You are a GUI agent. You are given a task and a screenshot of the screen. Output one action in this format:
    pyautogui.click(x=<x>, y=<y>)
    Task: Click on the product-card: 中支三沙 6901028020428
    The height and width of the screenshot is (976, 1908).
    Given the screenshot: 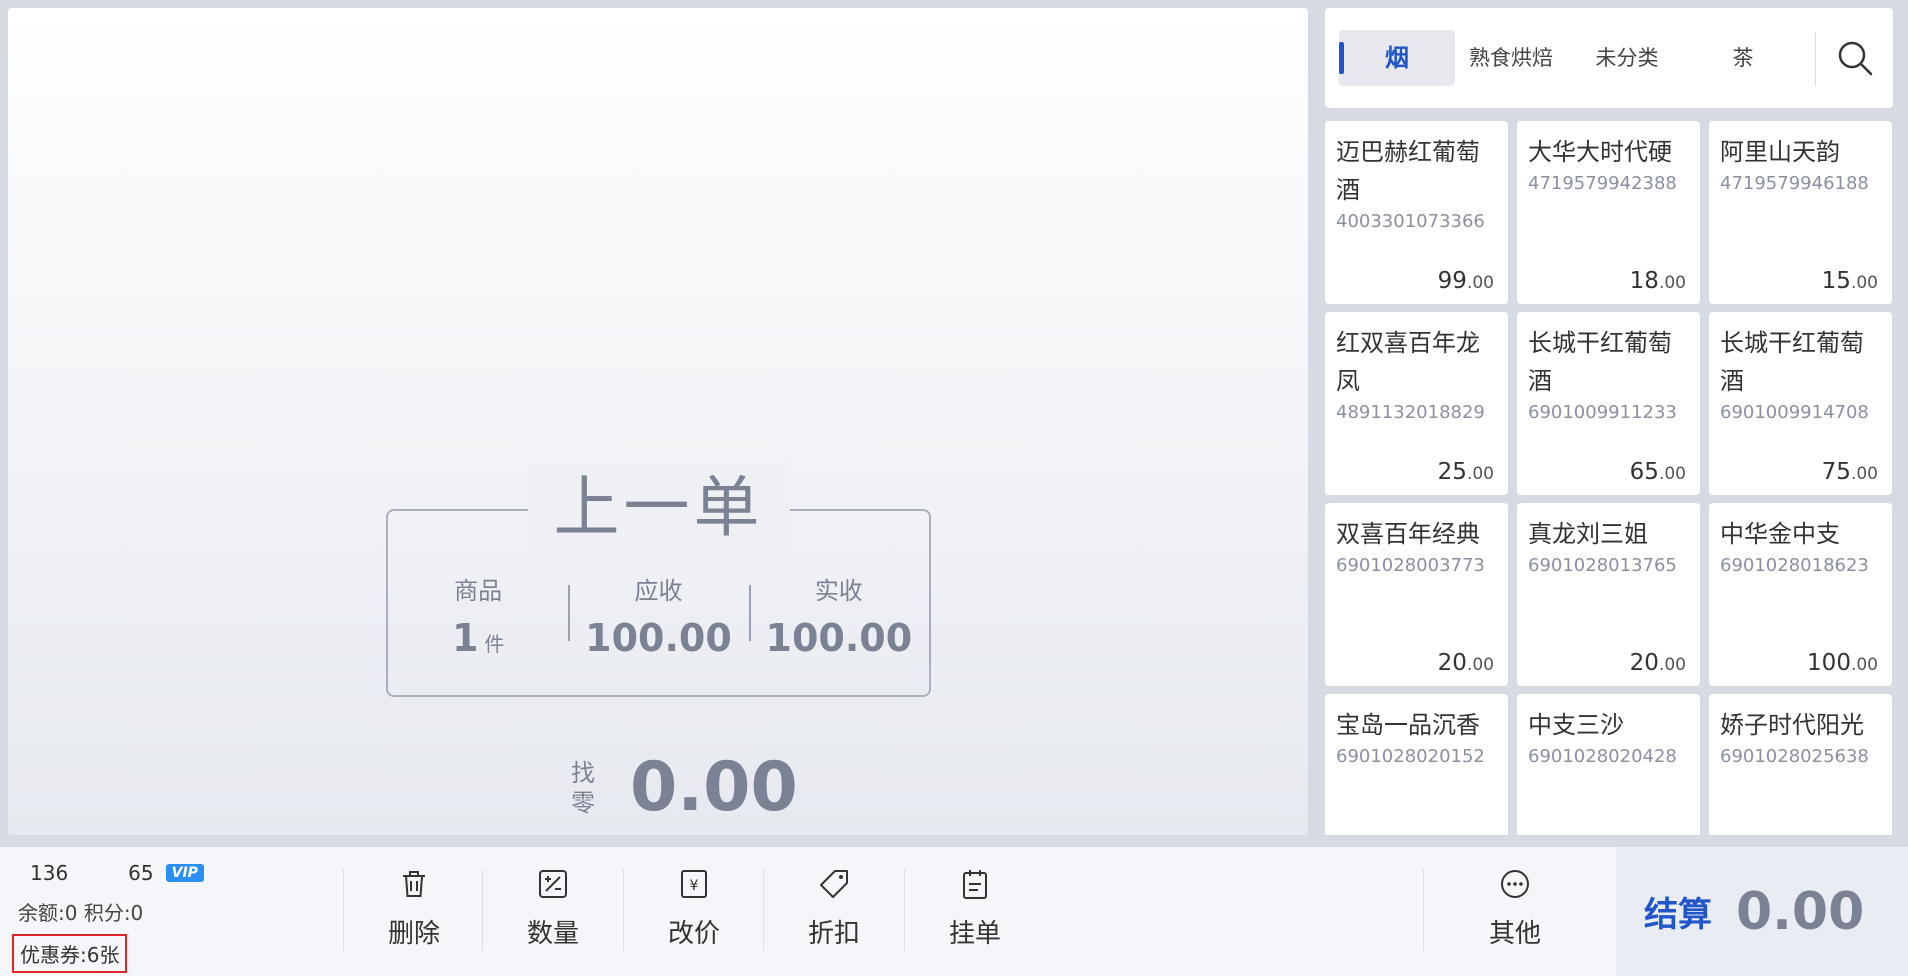 What is the action you would take?
    pyautogui.click(x=1608, y=764)
    